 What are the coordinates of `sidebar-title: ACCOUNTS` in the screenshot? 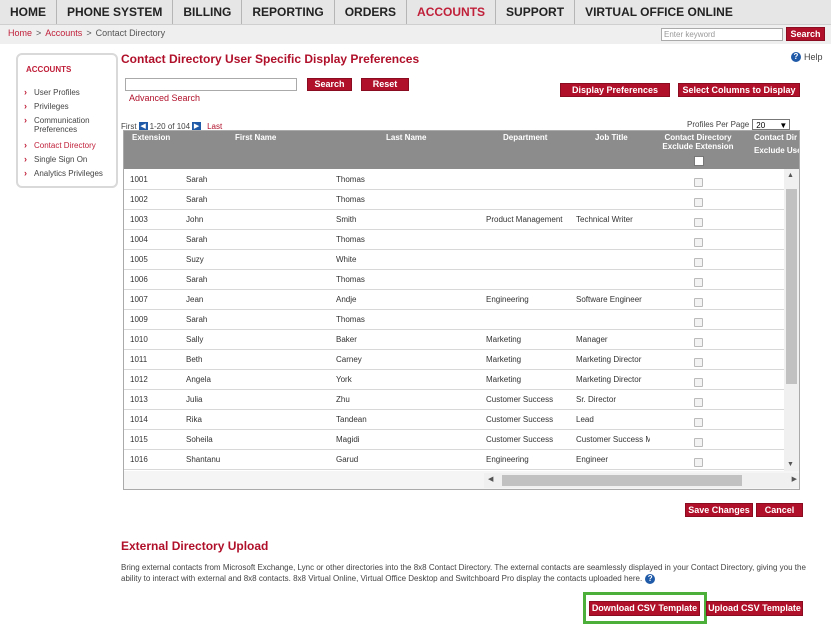 It's located at (49, 69).